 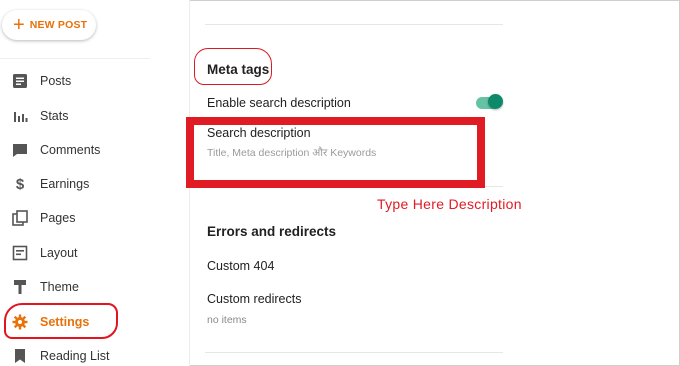 I want to click on plus-icon: +, so click(x=19, y=25).